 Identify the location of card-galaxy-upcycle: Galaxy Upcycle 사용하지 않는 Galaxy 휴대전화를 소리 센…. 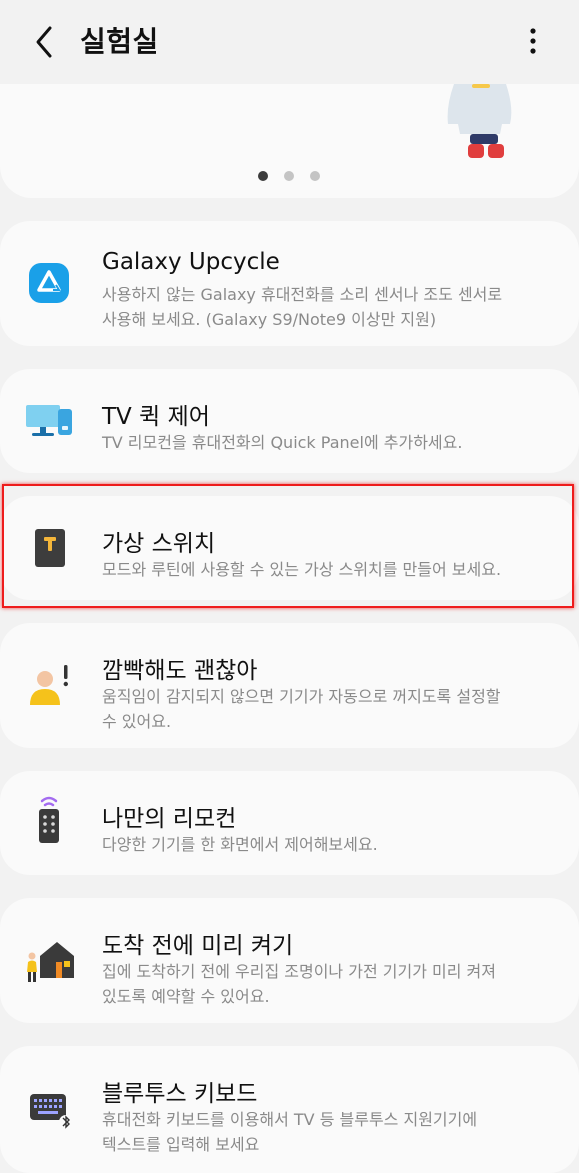
(289, 283).